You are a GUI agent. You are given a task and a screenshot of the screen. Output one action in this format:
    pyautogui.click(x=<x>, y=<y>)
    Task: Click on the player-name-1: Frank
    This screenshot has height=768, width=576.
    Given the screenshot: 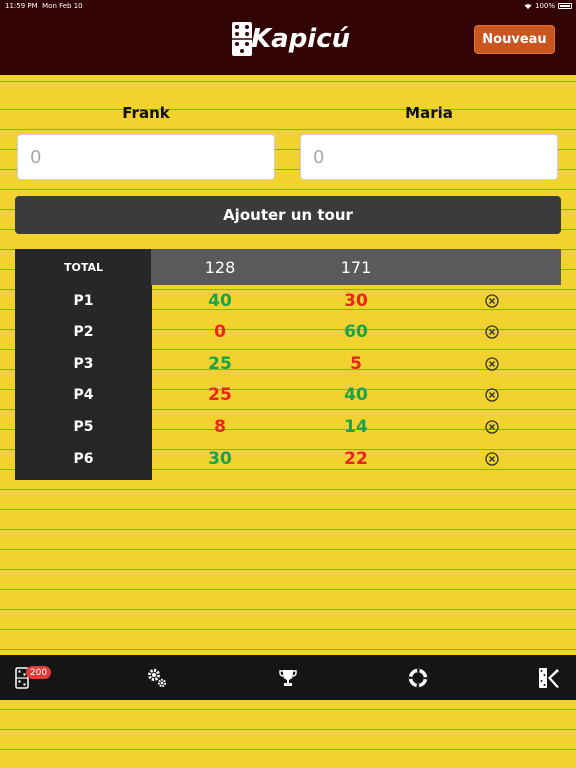 What is the action you would take?
    pyautogui.click(x=146, y=113)
    